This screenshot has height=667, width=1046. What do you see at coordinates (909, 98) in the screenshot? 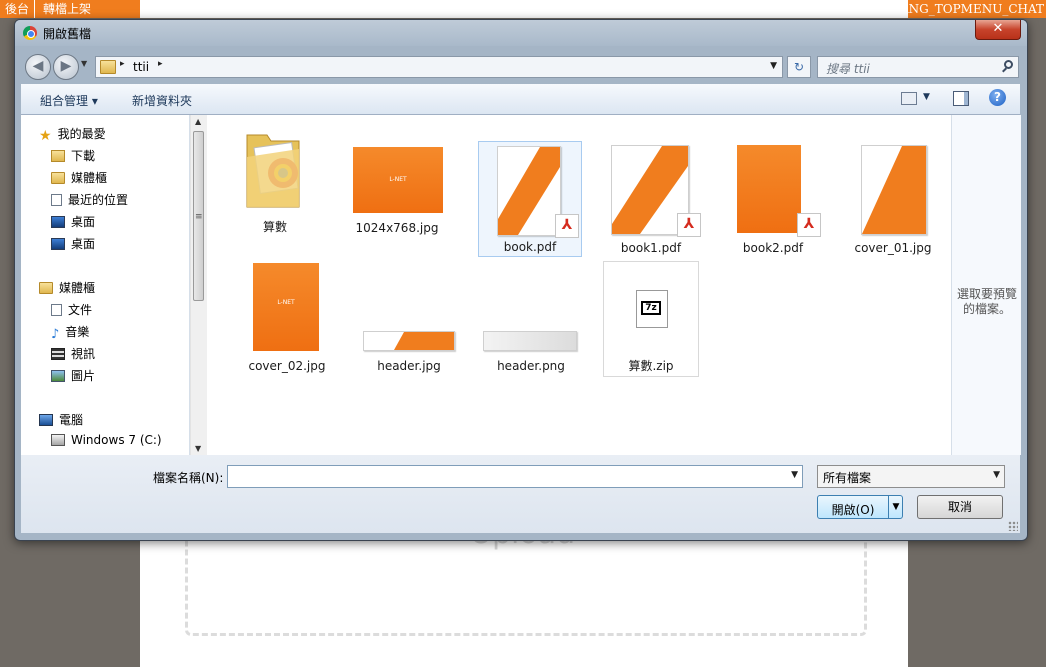
I see `change-view-icon` at bounding box center [909, 98].